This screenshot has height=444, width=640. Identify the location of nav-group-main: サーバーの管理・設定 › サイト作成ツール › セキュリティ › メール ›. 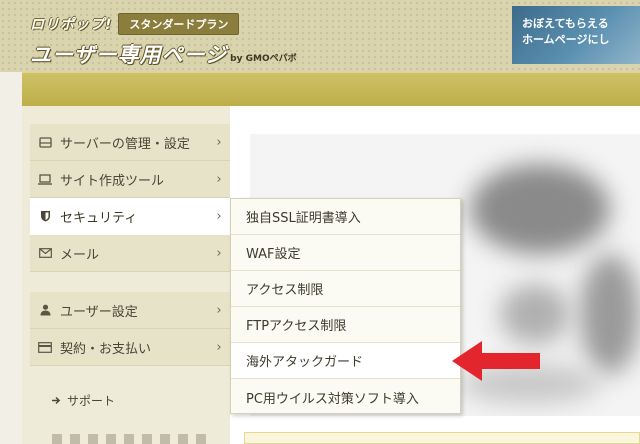
(130, 198).